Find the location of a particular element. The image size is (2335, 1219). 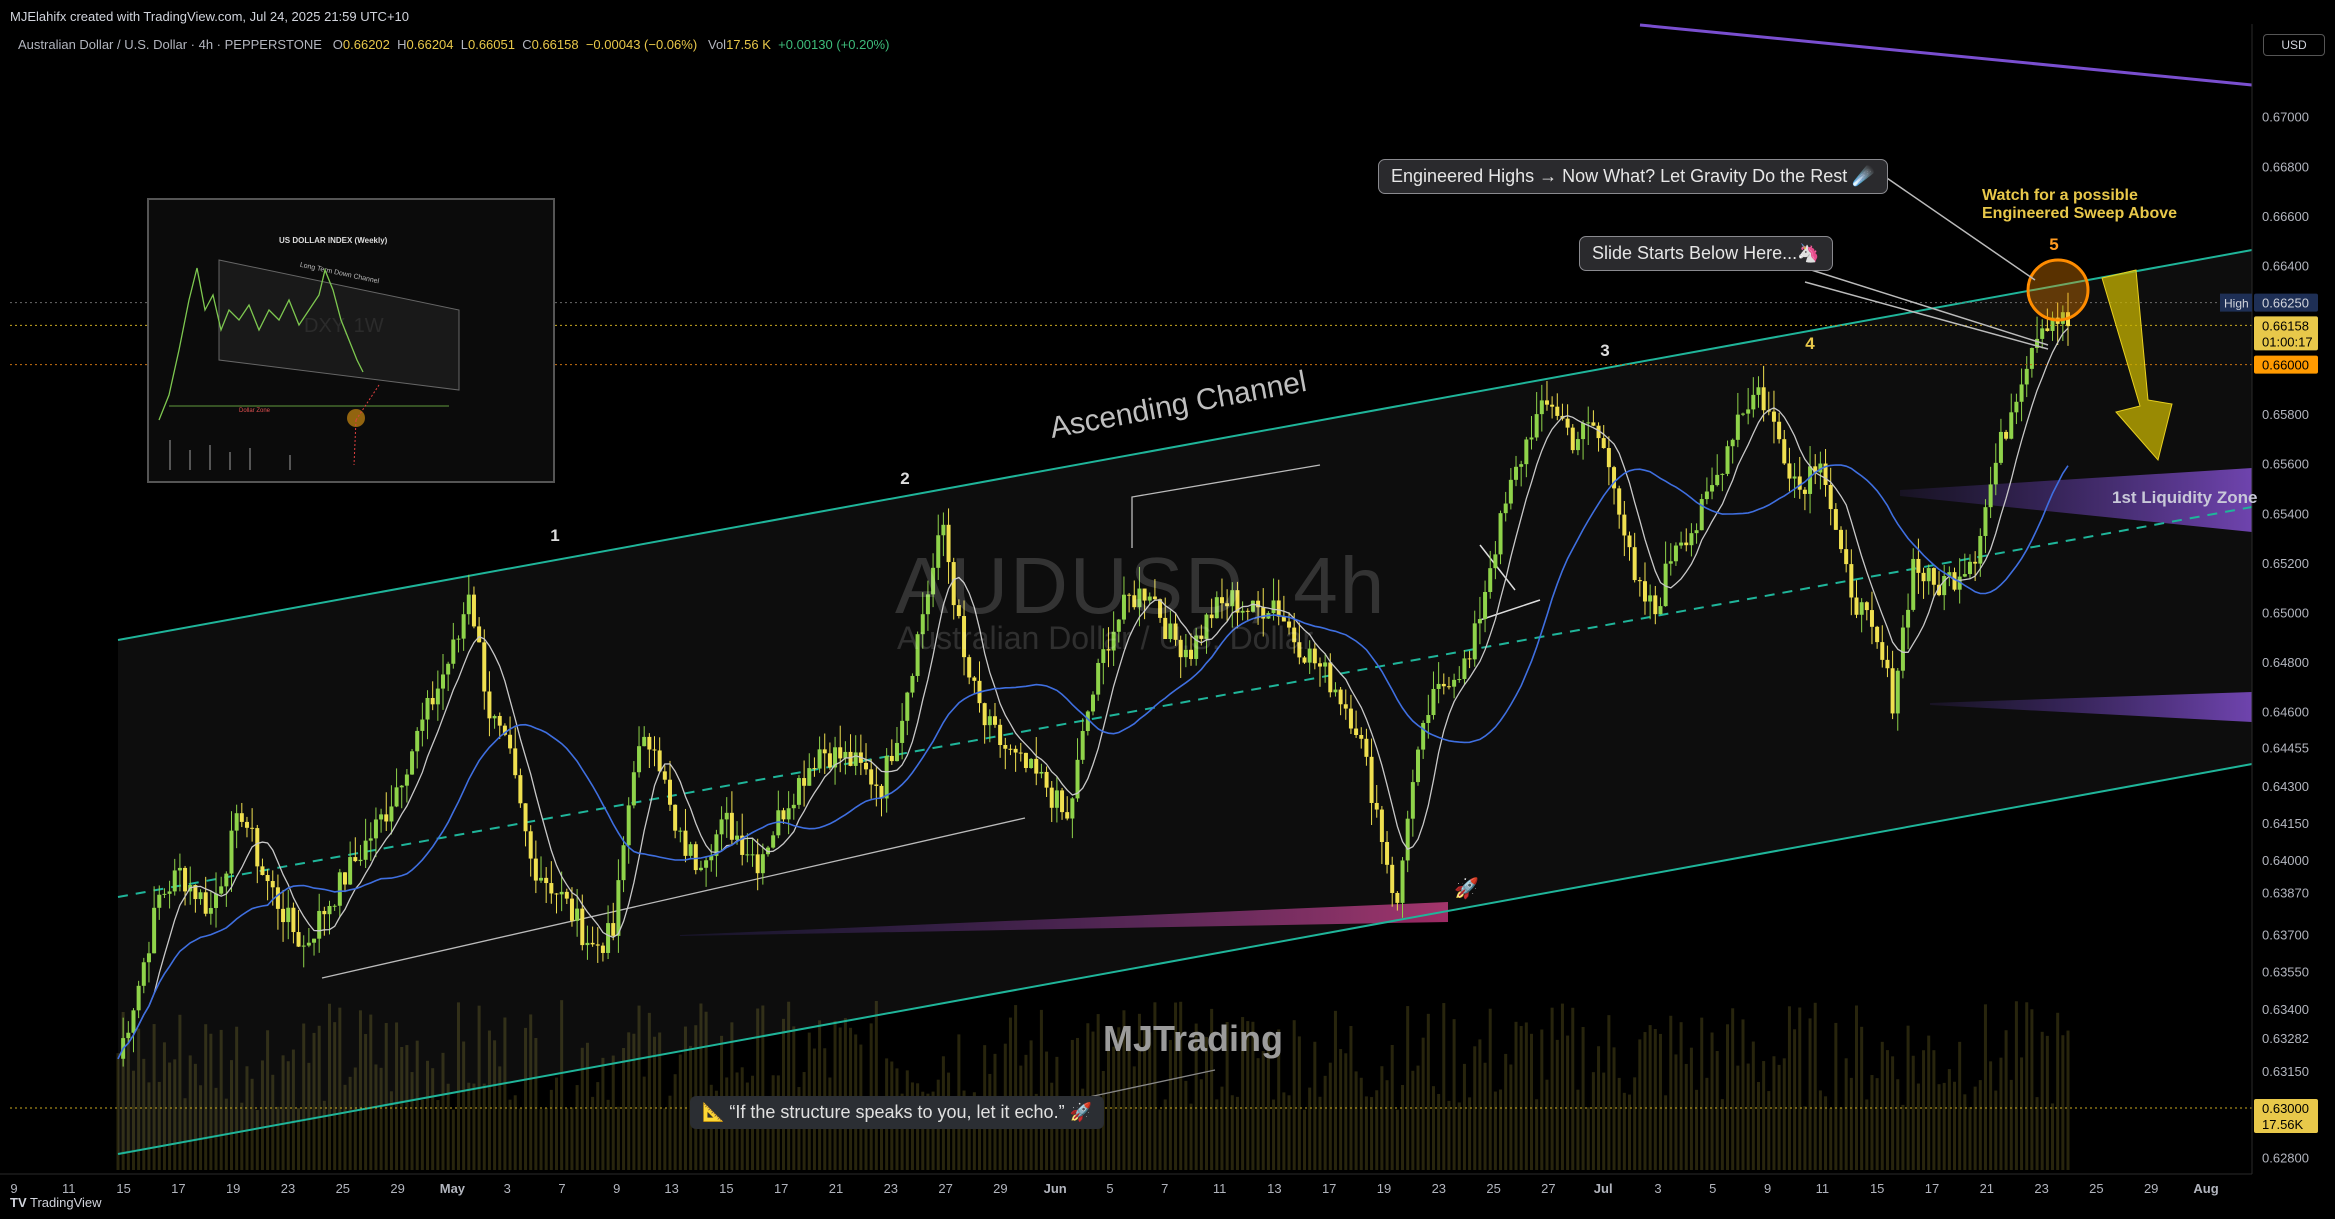

time-tick: Jul is located at coordinates (1603, 1188).